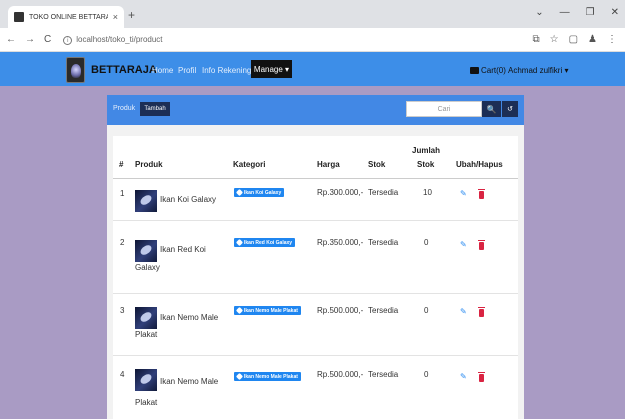 Image resolution: width=625 pixels, height=419 pixels. Describe the element at coordinates (115, 17) in the screenshot. I see `tab-close-icon: ×` at that location.